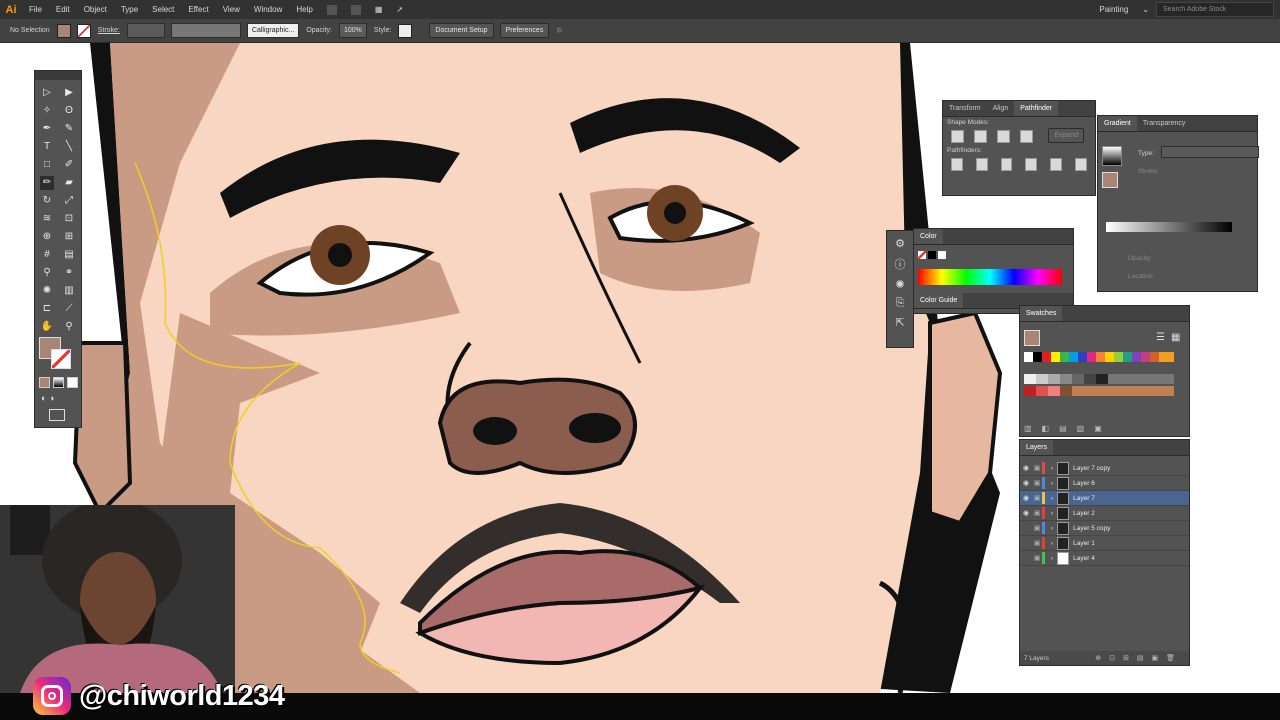 This screenshot has height=720, width=1280. Describe the element at coordinates (900, 264) in the screenshot. I see `info-icon: ⓘ` at that location.